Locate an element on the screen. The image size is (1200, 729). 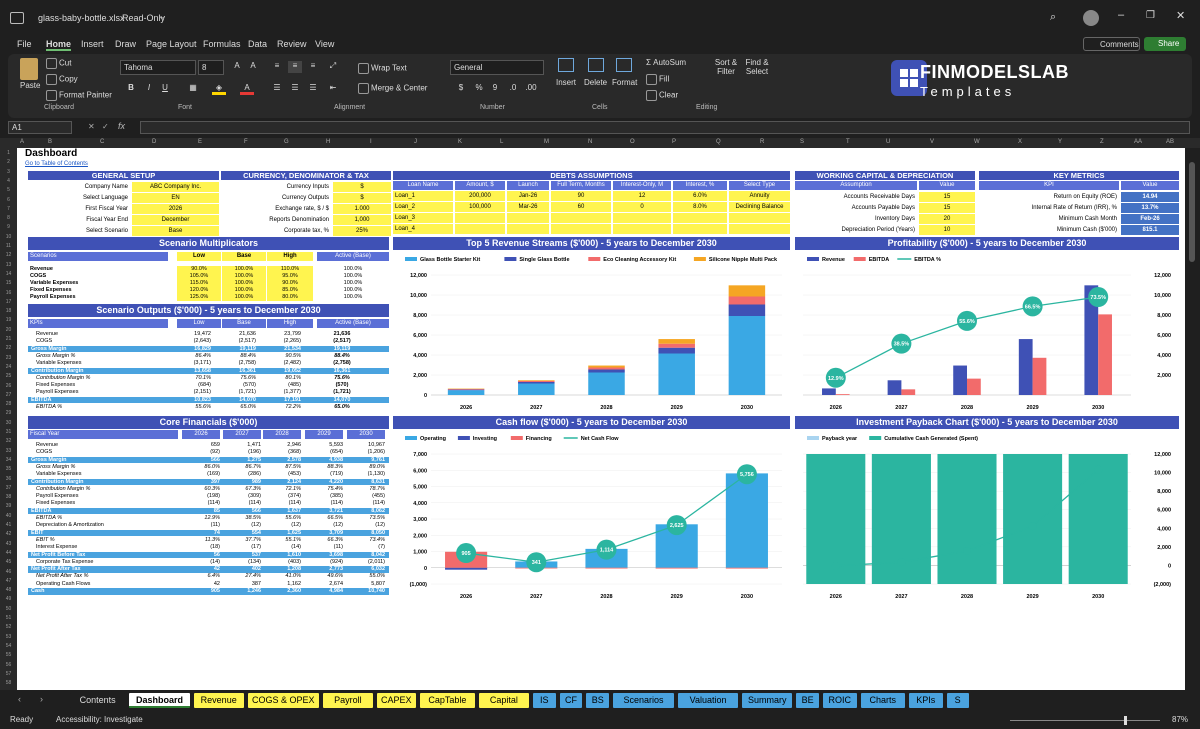
column-header-cell: S is located at coordinates (802, 142).